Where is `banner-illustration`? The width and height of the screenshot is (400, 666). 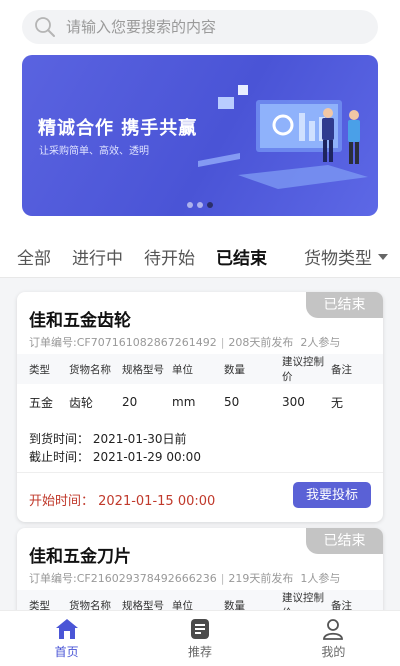
banner-illustration is located at coordinates (283, 137).